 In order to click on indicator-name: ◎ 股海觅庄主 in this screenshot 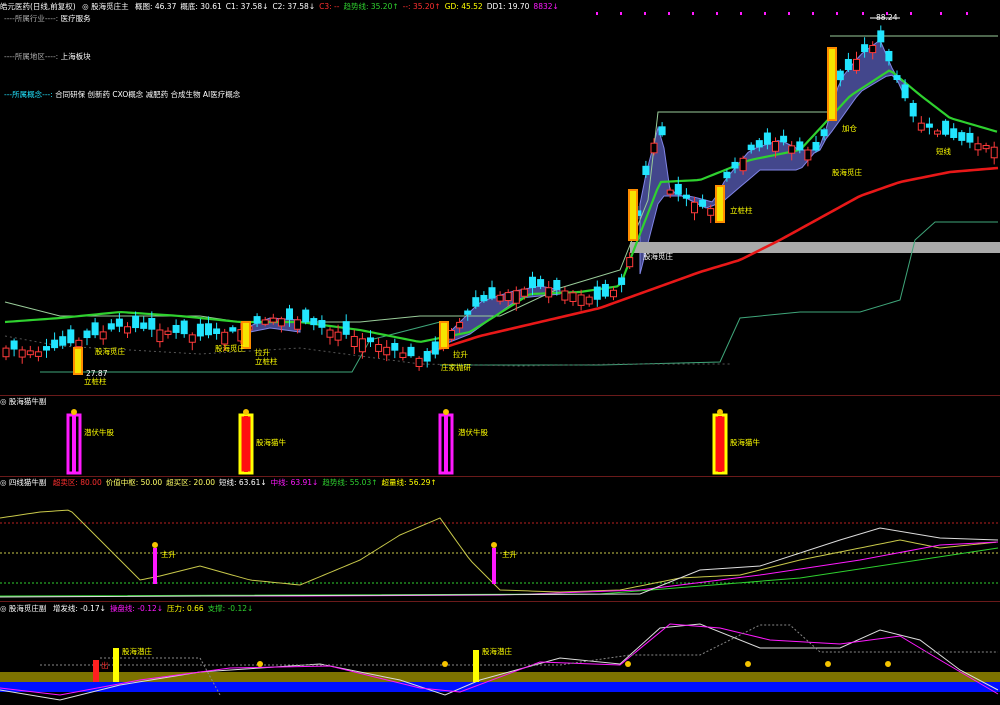, I will do `click(105, 6)`.